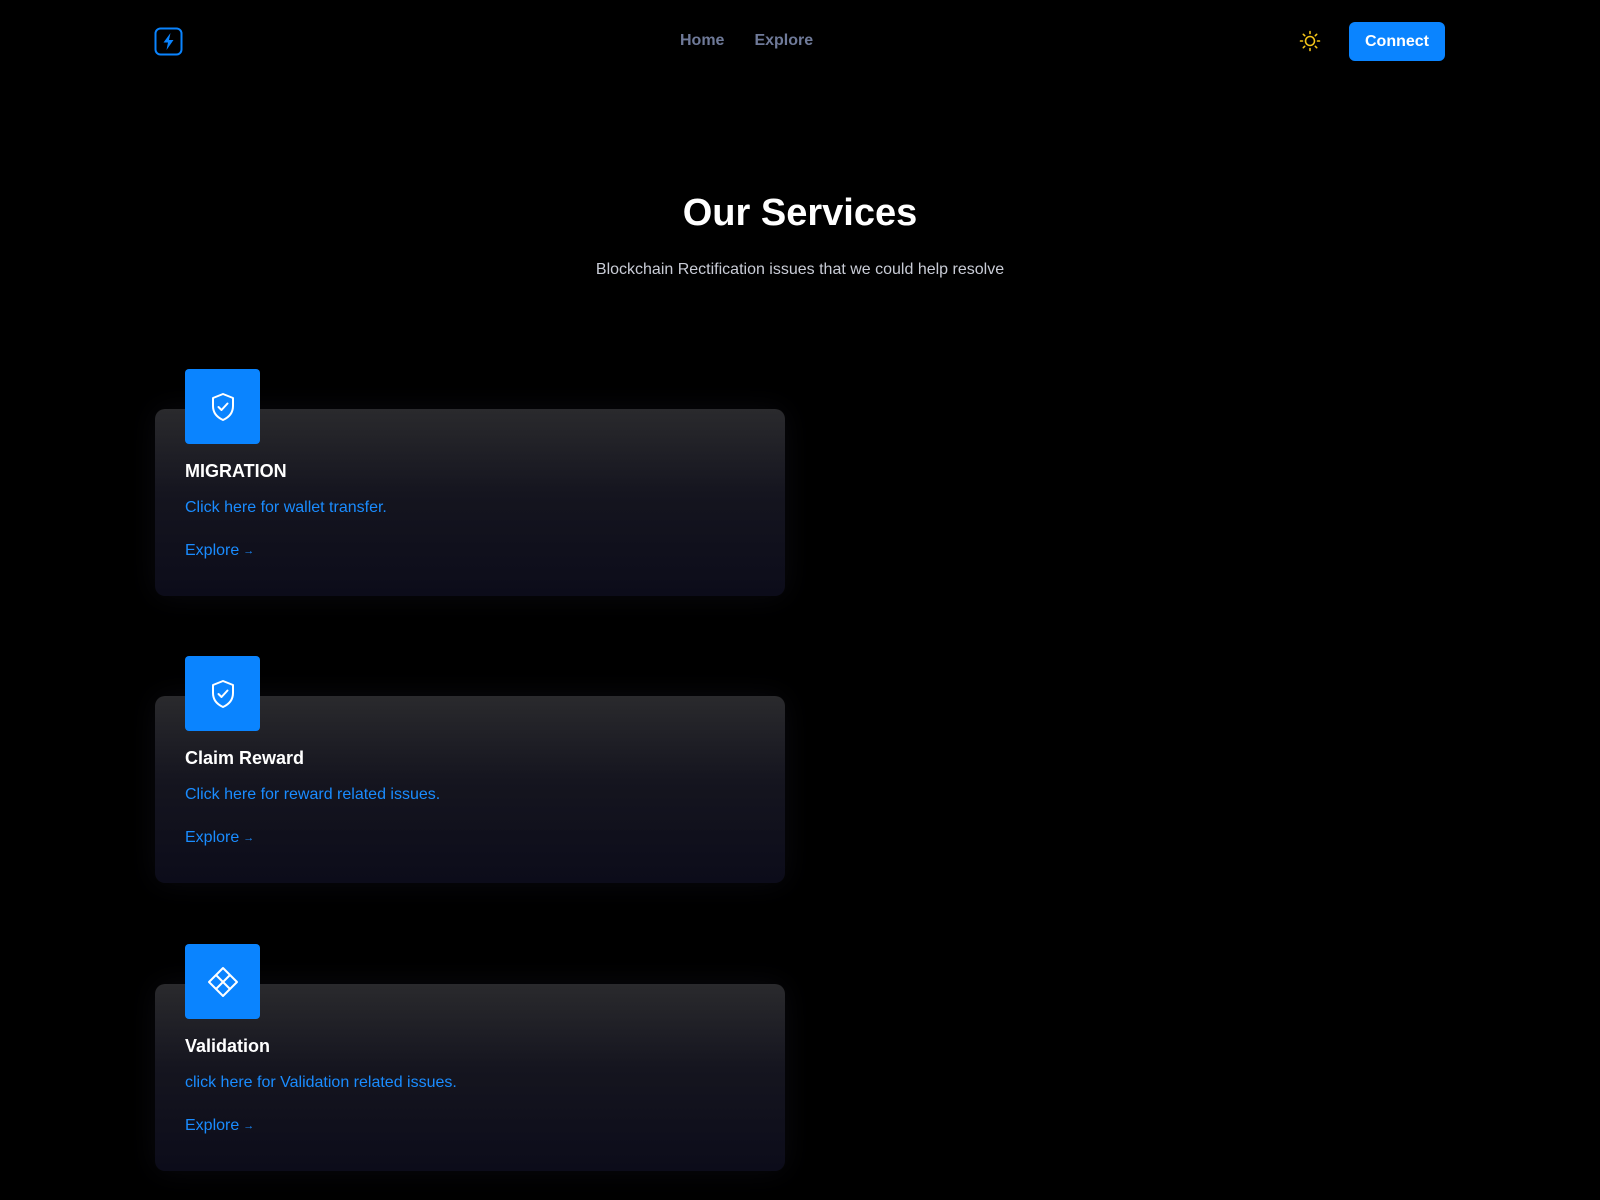  Describe the element at coordinates (312, 795) in the screenshot. I see `card-description-link: Click here for reward related issues.` at that location.